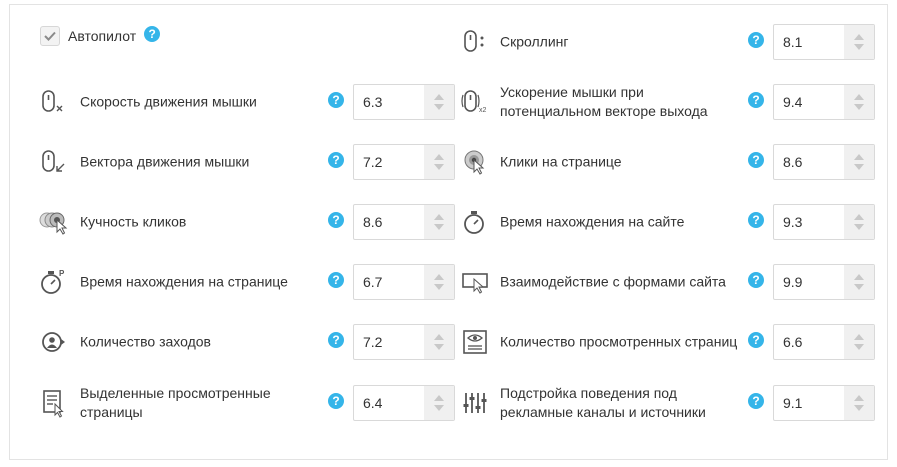  I want to click on stepper-value: 9.3, so click(809, 222).